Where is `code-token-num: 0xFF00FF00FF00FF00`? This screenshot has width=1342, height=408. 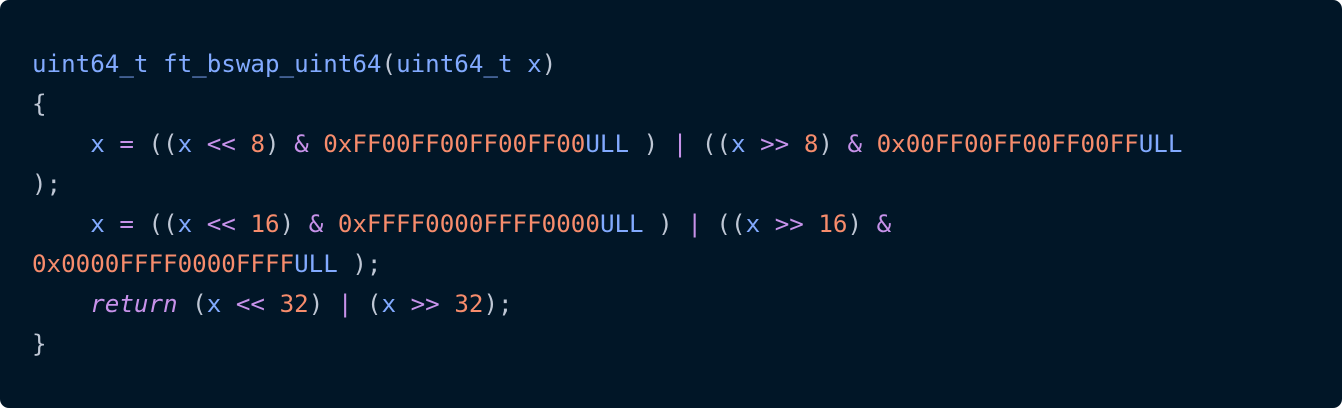 code-token-num: 0xFF00FF00FF00FF00 is located at coordinates (454, 144).